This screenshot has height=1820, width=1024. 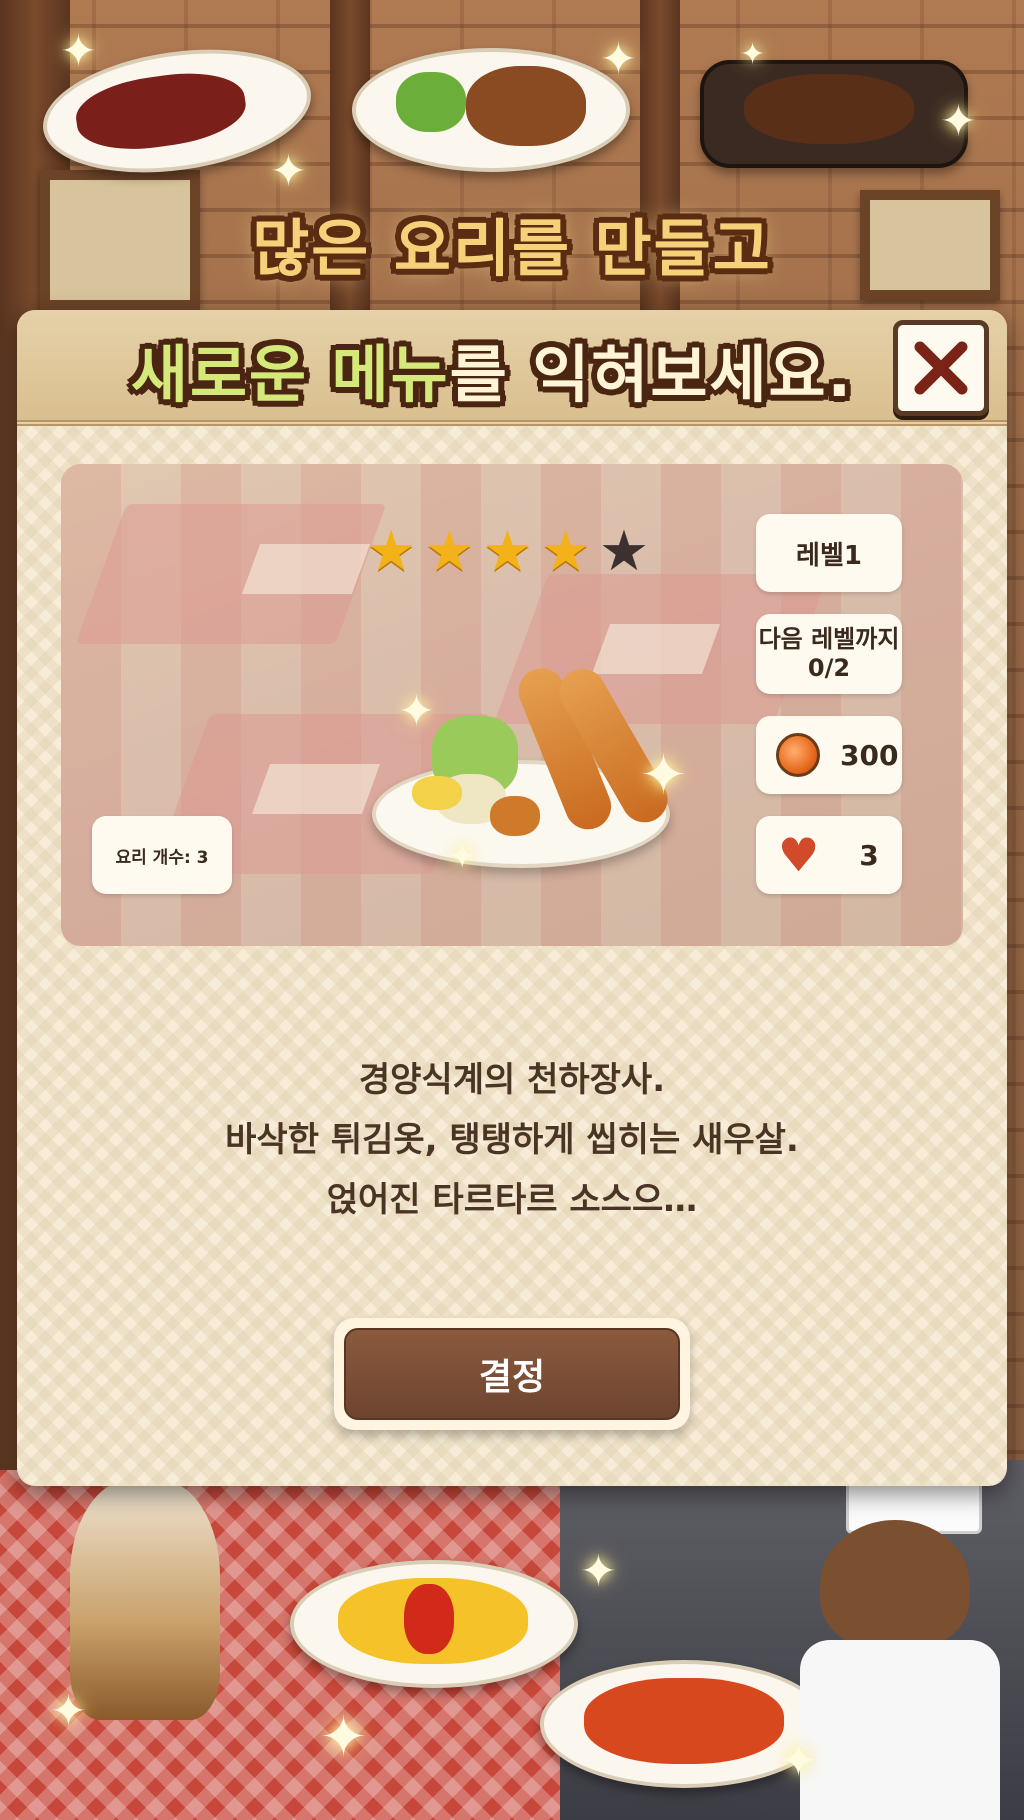 I want to click on hamburg-steak-skillet, so click(x=834, y=114).